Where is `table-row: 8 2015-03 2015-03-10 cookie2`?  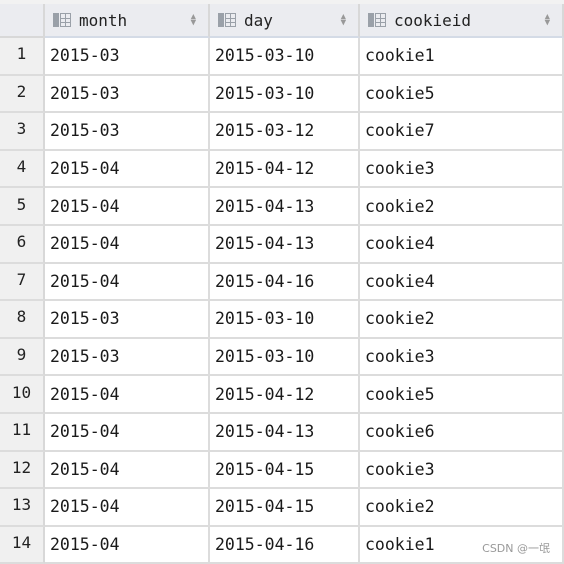
table-row: 8 2015-03 2015-03-10 cookie2 is located at coordinates (282, 320).